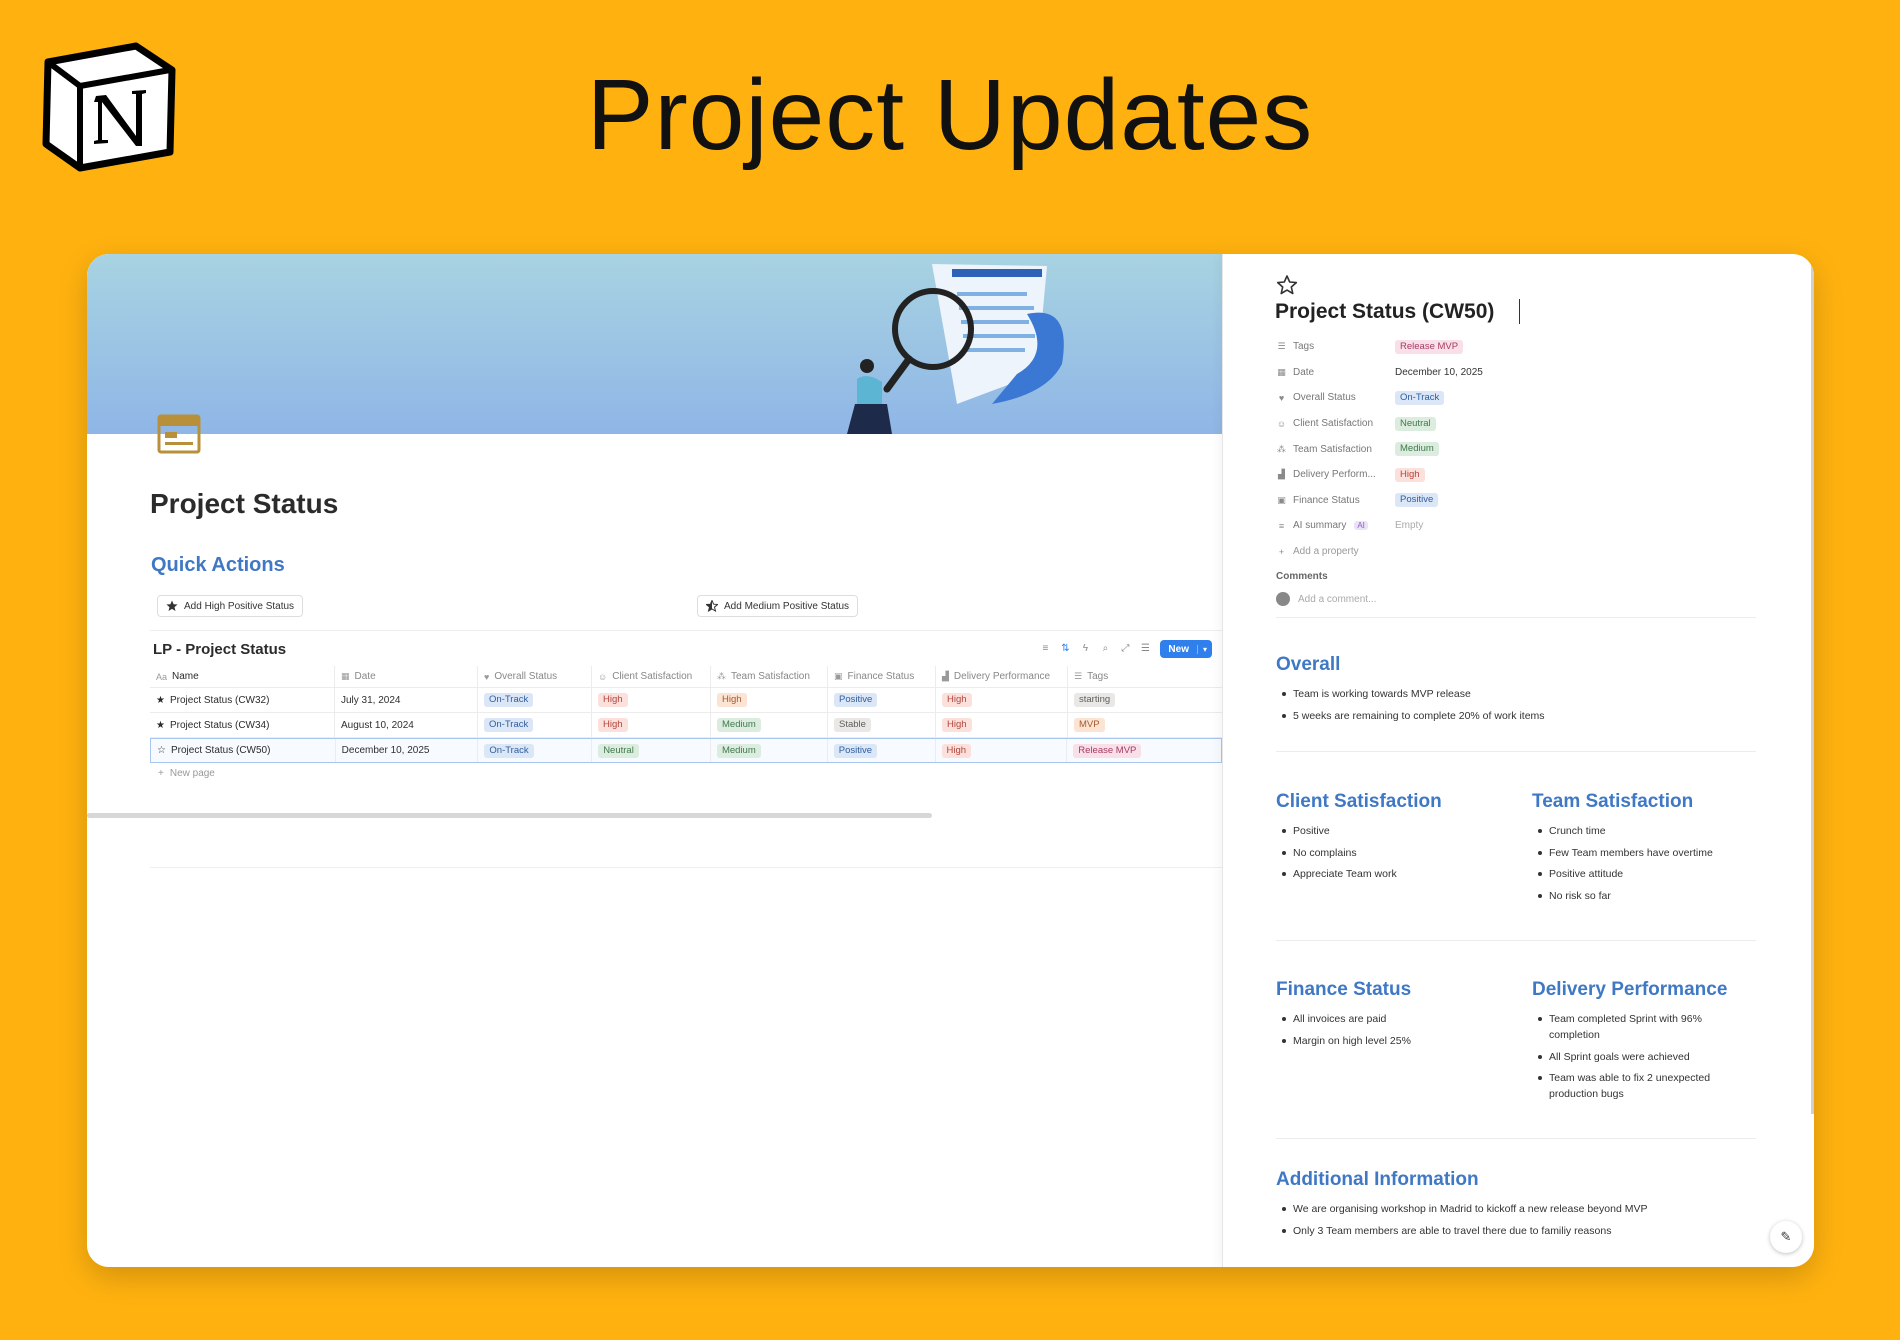 Image resolution: width=1900 pixels, height=1340 pixels. Describe the element at coordinates (1065, 649) in the screenshot. I see `sort-icon: ⇅` at that location.